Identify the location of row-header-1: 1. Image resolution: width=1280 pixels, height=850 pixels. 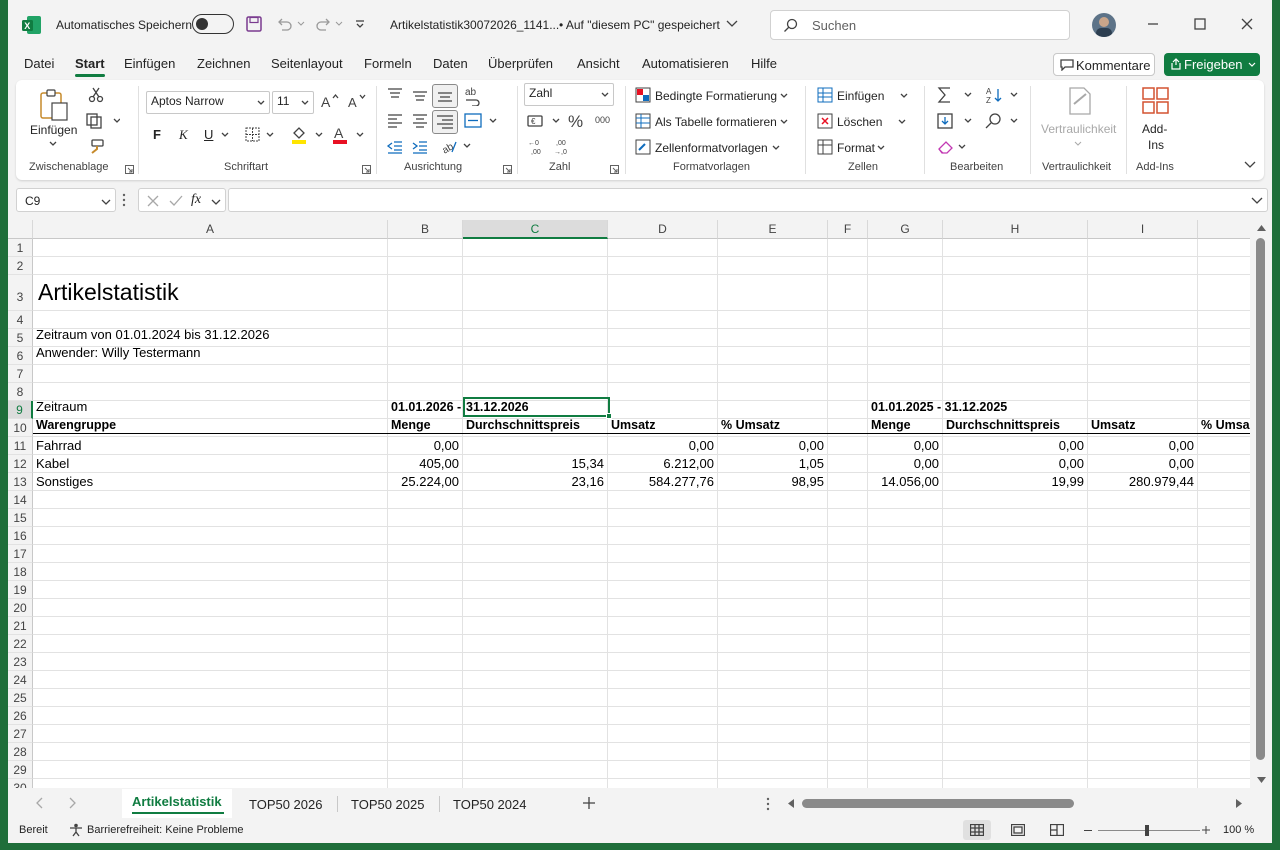
(20, 248).